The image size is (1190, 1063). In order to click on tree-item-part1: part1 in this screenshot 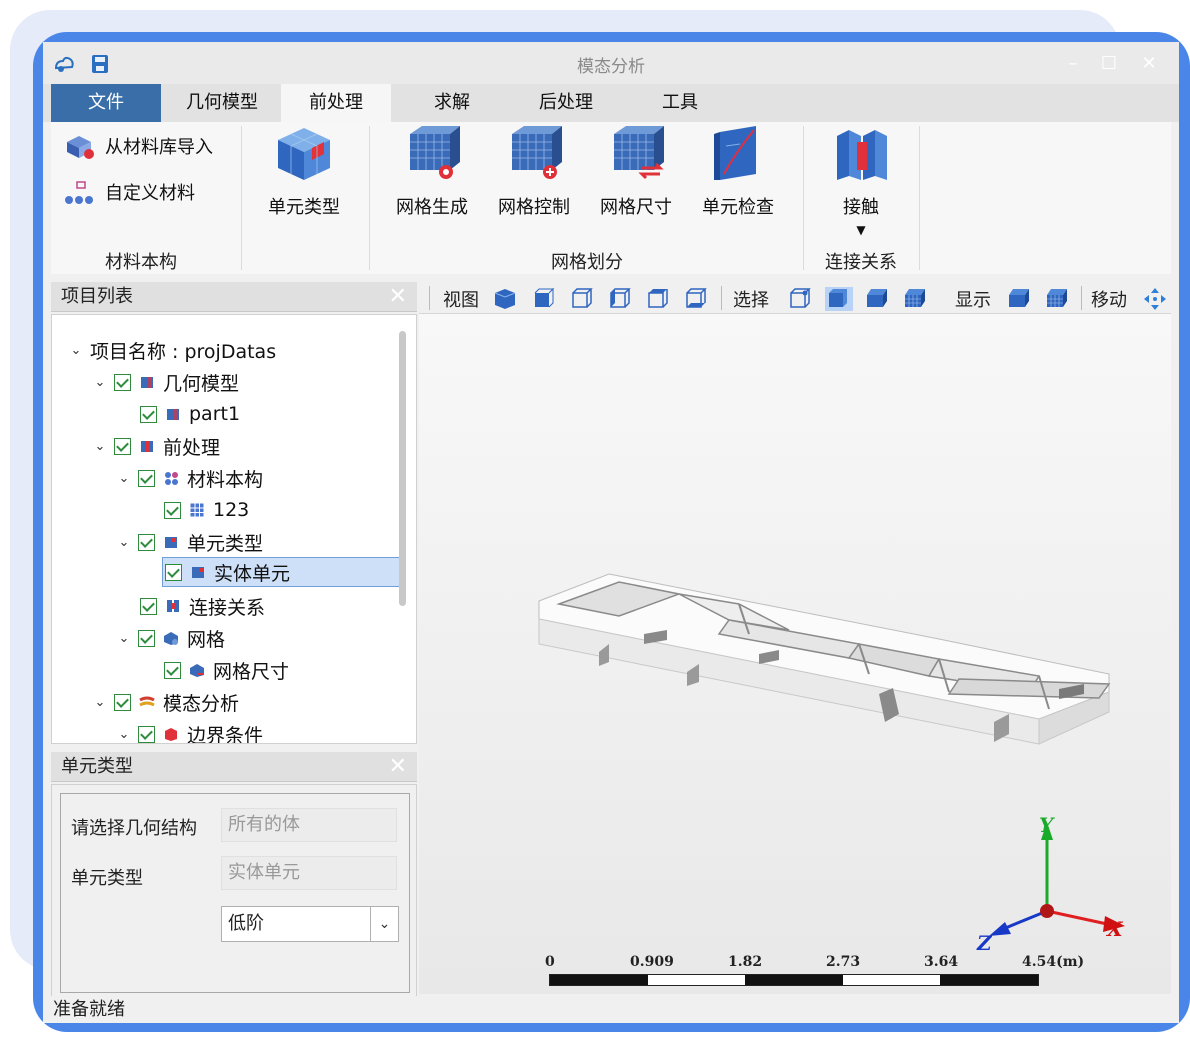, I will do `click(190, 414)`.